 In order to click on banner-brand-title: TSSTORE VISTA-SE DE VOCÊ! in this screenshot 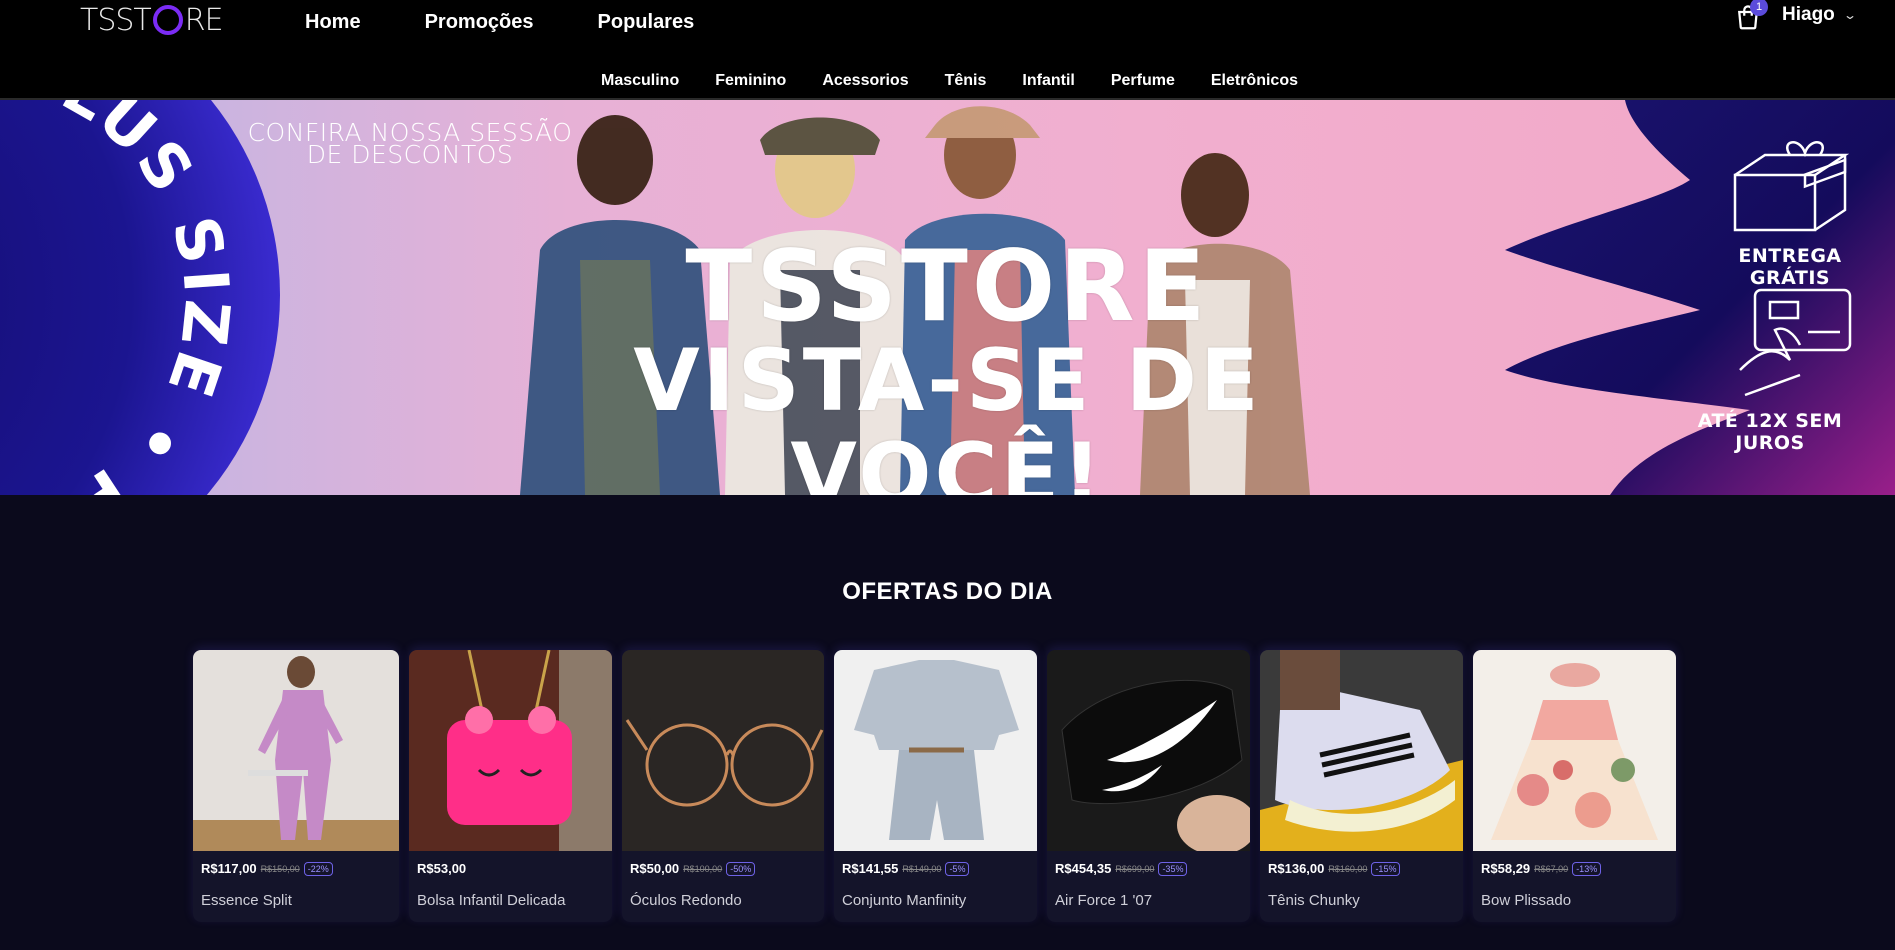, I will do `click(947, 366)`.